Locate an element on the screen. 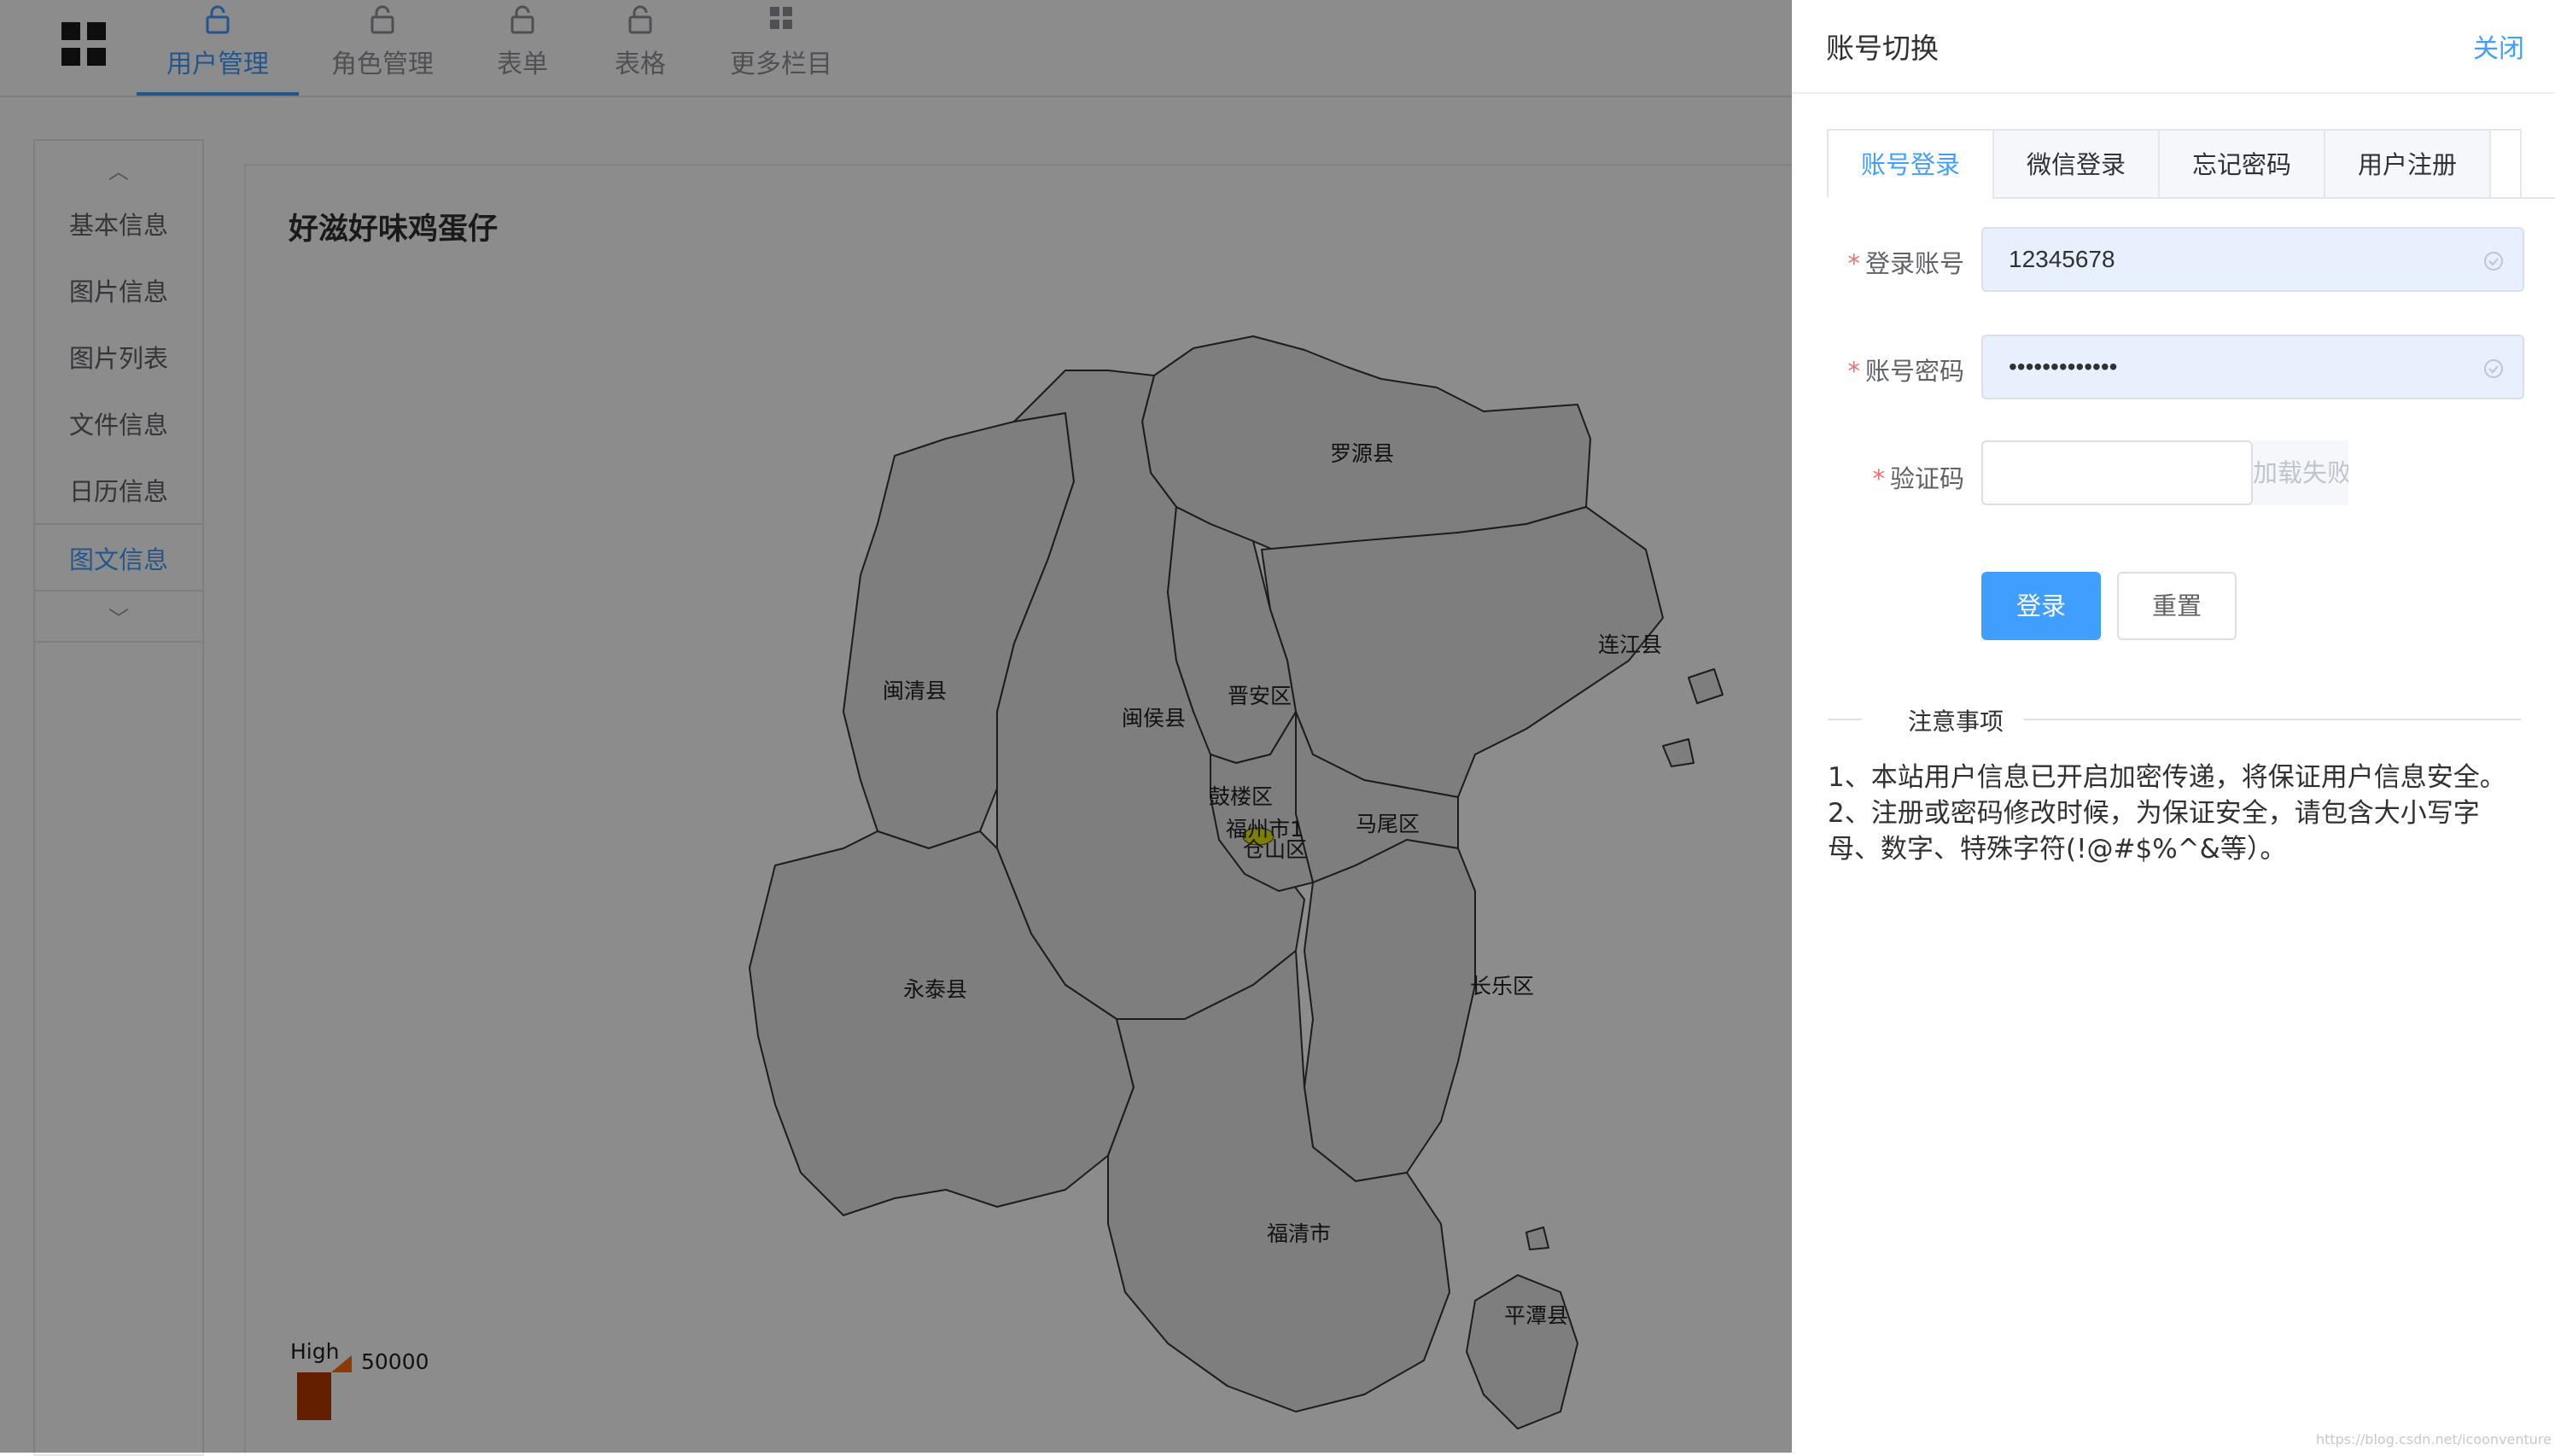 The height and width of the screenshot is (1456, 2555). account-input: 12345678 is located at coordinates (2252, 259).